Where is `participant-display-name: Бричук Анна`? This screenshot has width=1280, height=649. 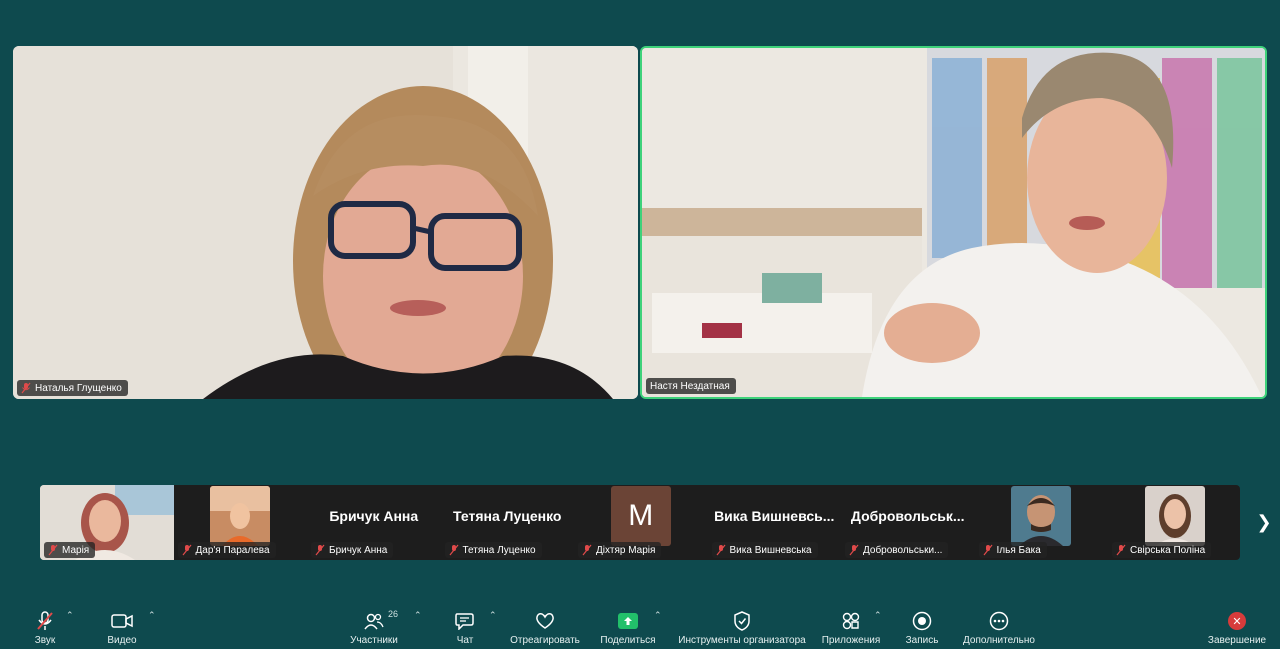
participant-display-name: Бричук Анна is located at coordinates (374, 515).